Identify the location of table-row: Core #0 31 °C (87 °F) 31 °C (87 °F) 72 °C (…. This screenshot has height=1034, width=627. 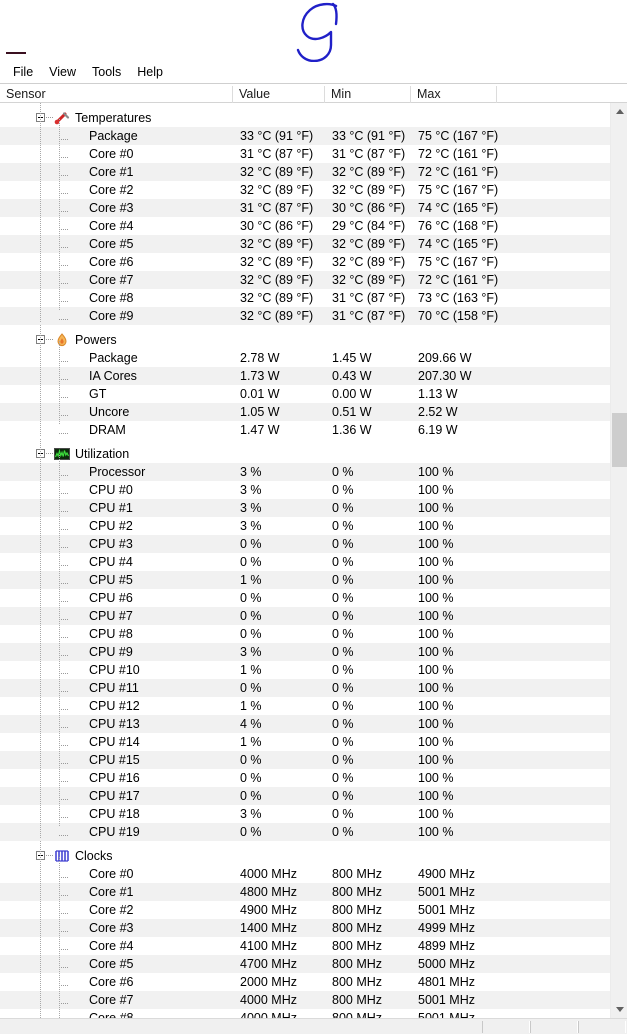
(305, 154).